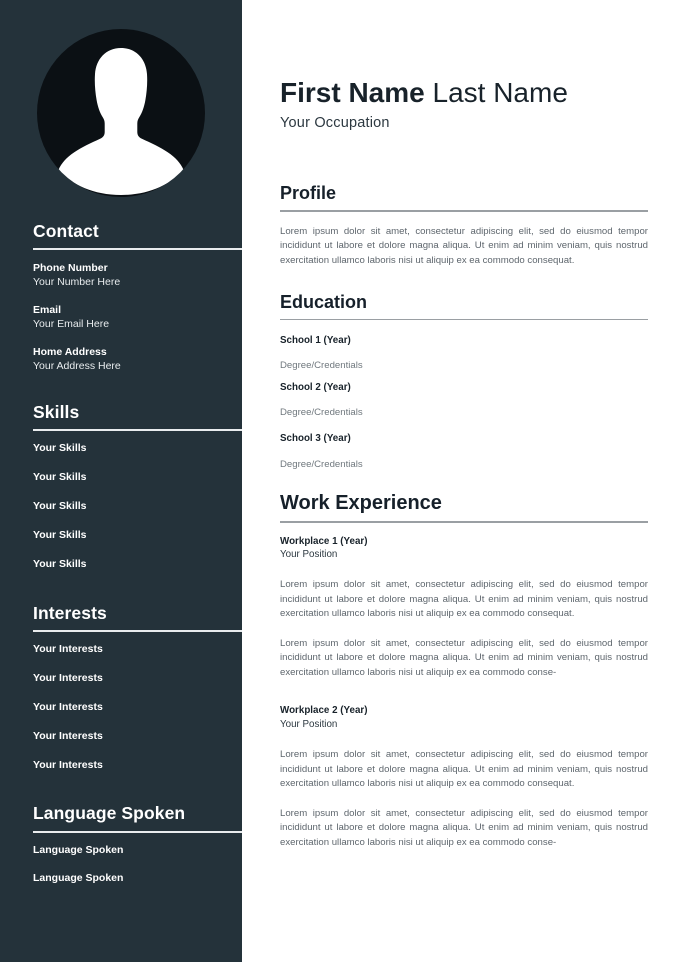  What do you see at coordinates (56, 411) in the screenshot?
I see `skills-heading: Skills` at bounding box center [56, 411].